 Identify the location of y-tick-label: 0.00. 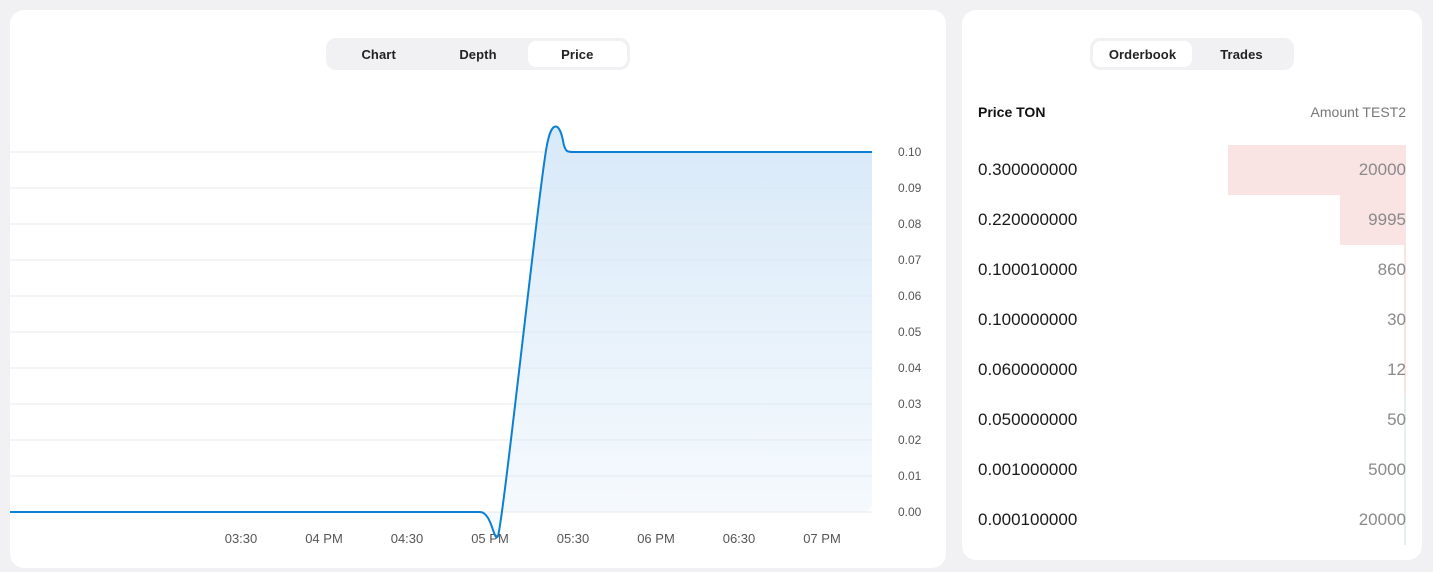
(910, 512).